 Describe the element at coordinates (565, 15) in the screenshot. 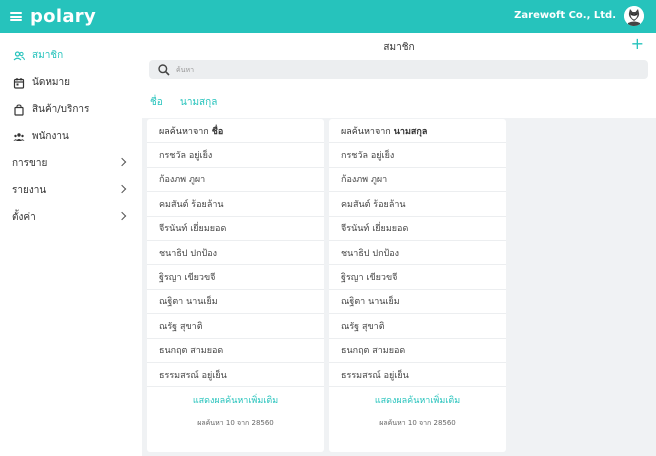

I see `company-name: Zarewoft Co., Ltd.` at that location.